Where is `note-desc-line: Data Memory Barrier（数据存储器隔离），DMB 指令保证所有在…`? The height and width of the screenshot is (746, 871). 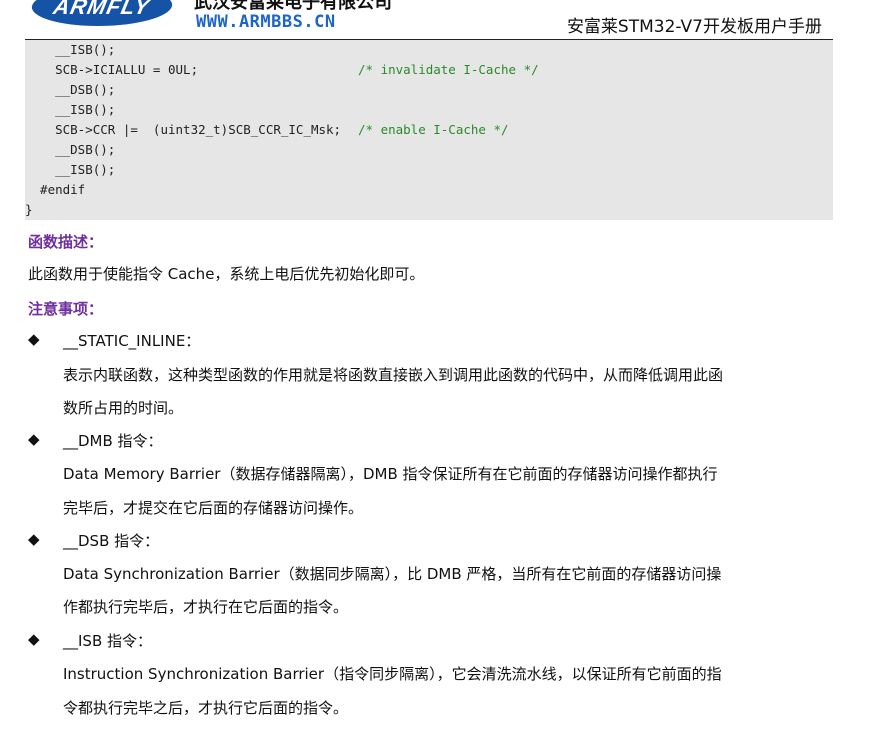
note-desc-line: Data Memory Barrier（数据存储器隔离），DMB 指令保证所有在… is located at coordinates (390, 474).